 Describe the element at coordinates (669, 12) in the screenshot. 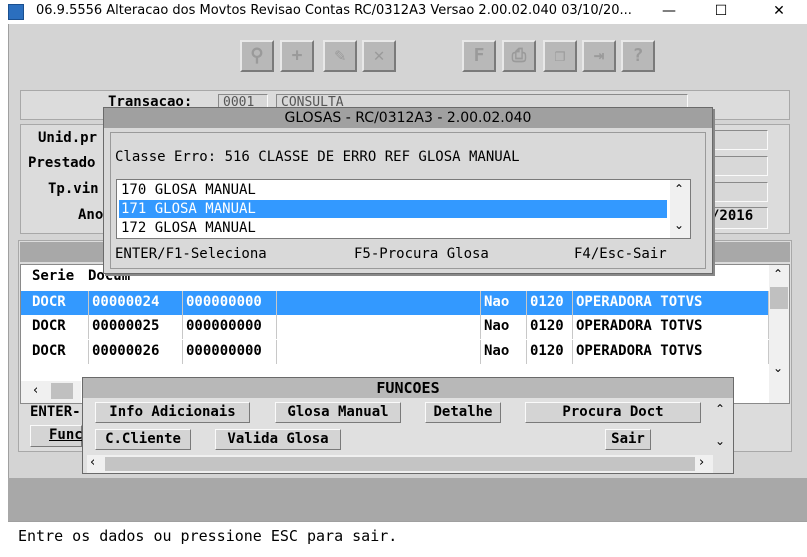

I see `minimize-button: —` at that location.